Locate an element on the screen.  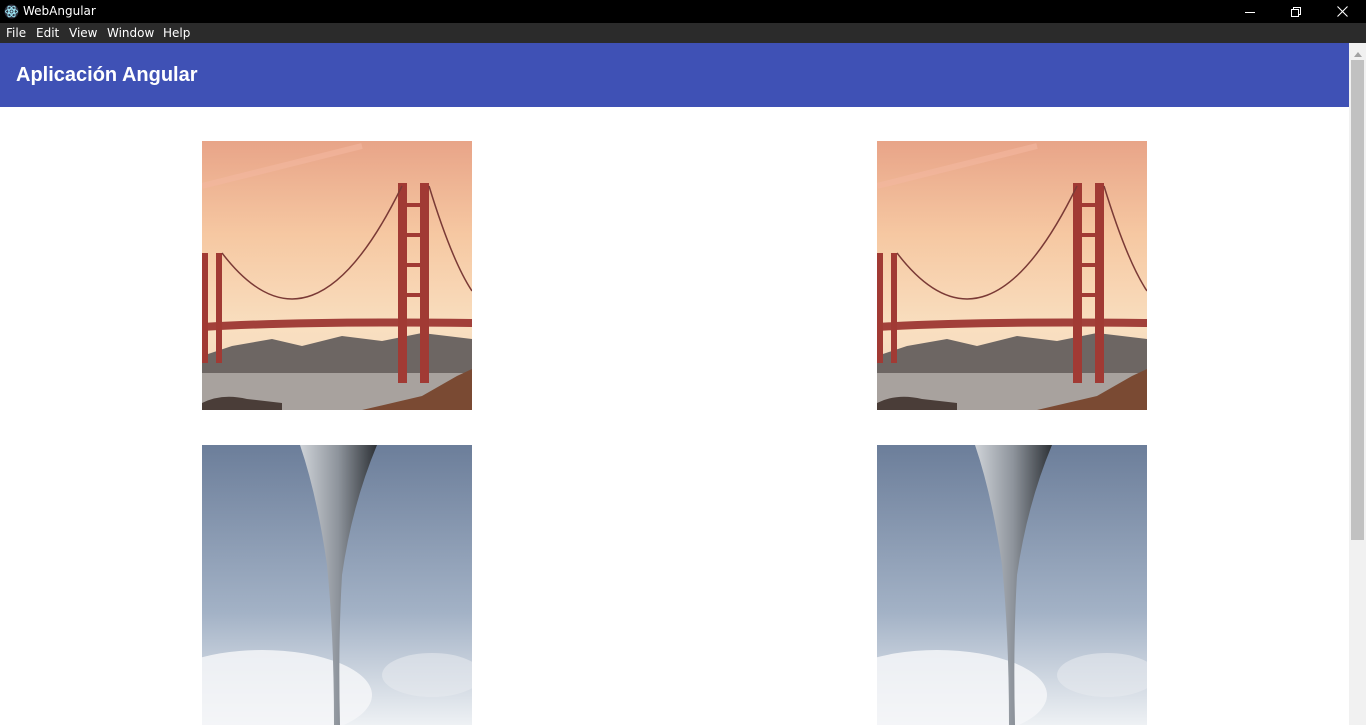
close-icon is located at coordinates (1342, 11).